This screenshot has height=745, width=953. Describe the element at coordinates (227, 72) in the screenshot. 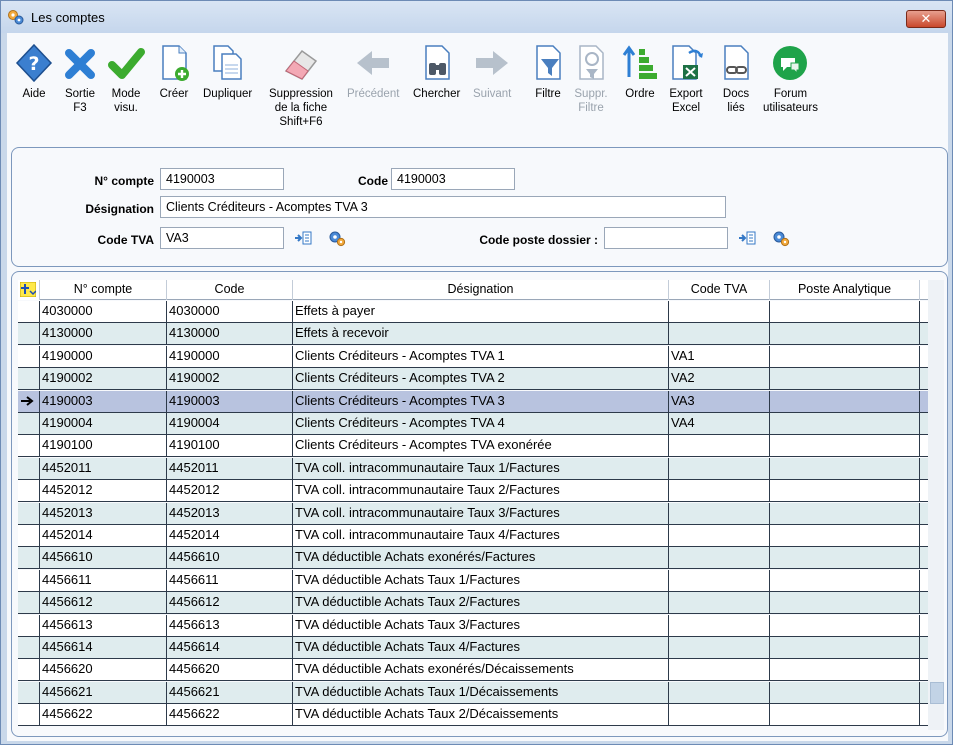

I see `dupliquer-button: Dupliquer` at that location.